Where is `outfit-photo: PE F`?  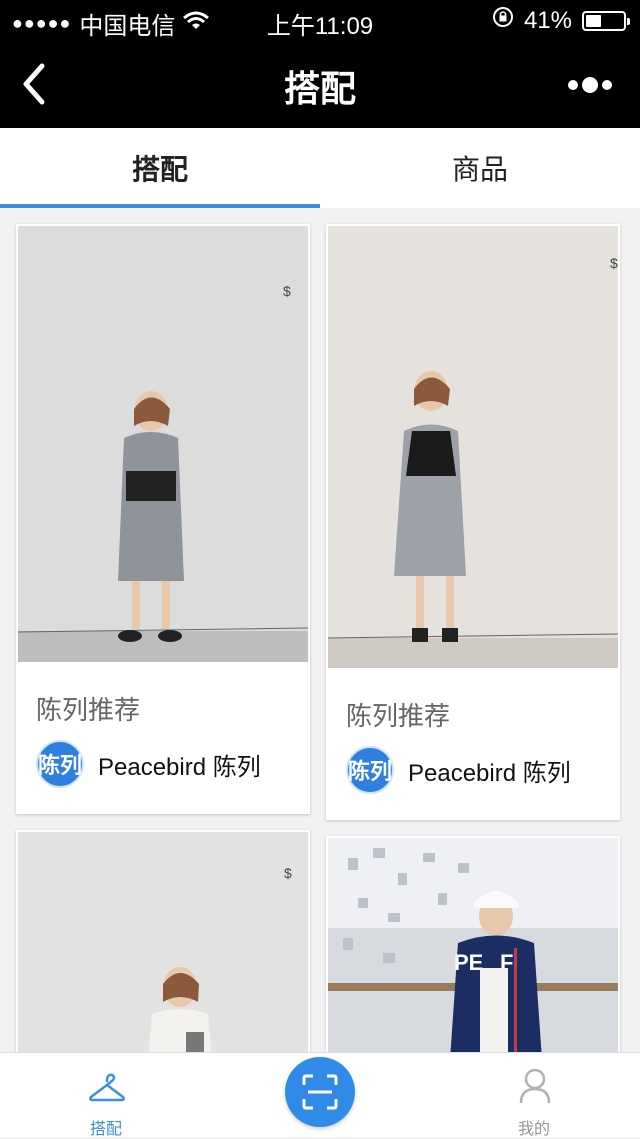 outfit-photo: PE F is located at coordinates (473, 949).